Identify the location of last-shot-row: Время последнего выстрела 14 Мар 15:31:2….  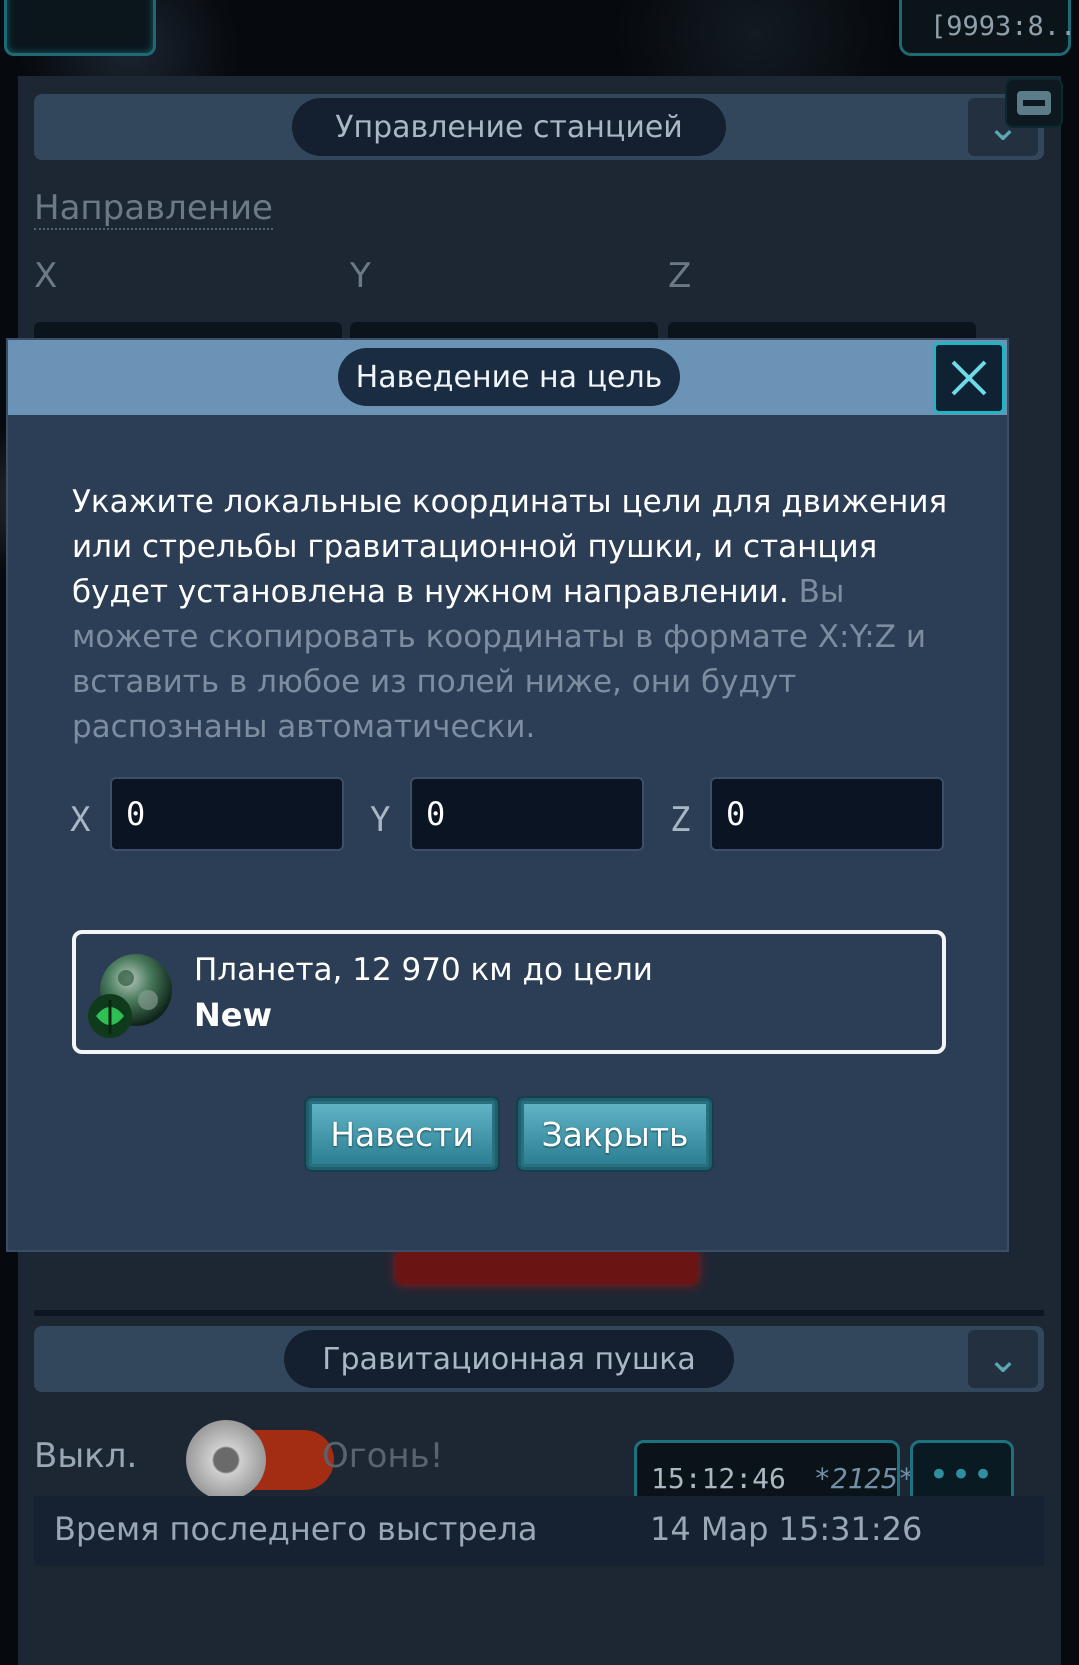
(539, 1531).